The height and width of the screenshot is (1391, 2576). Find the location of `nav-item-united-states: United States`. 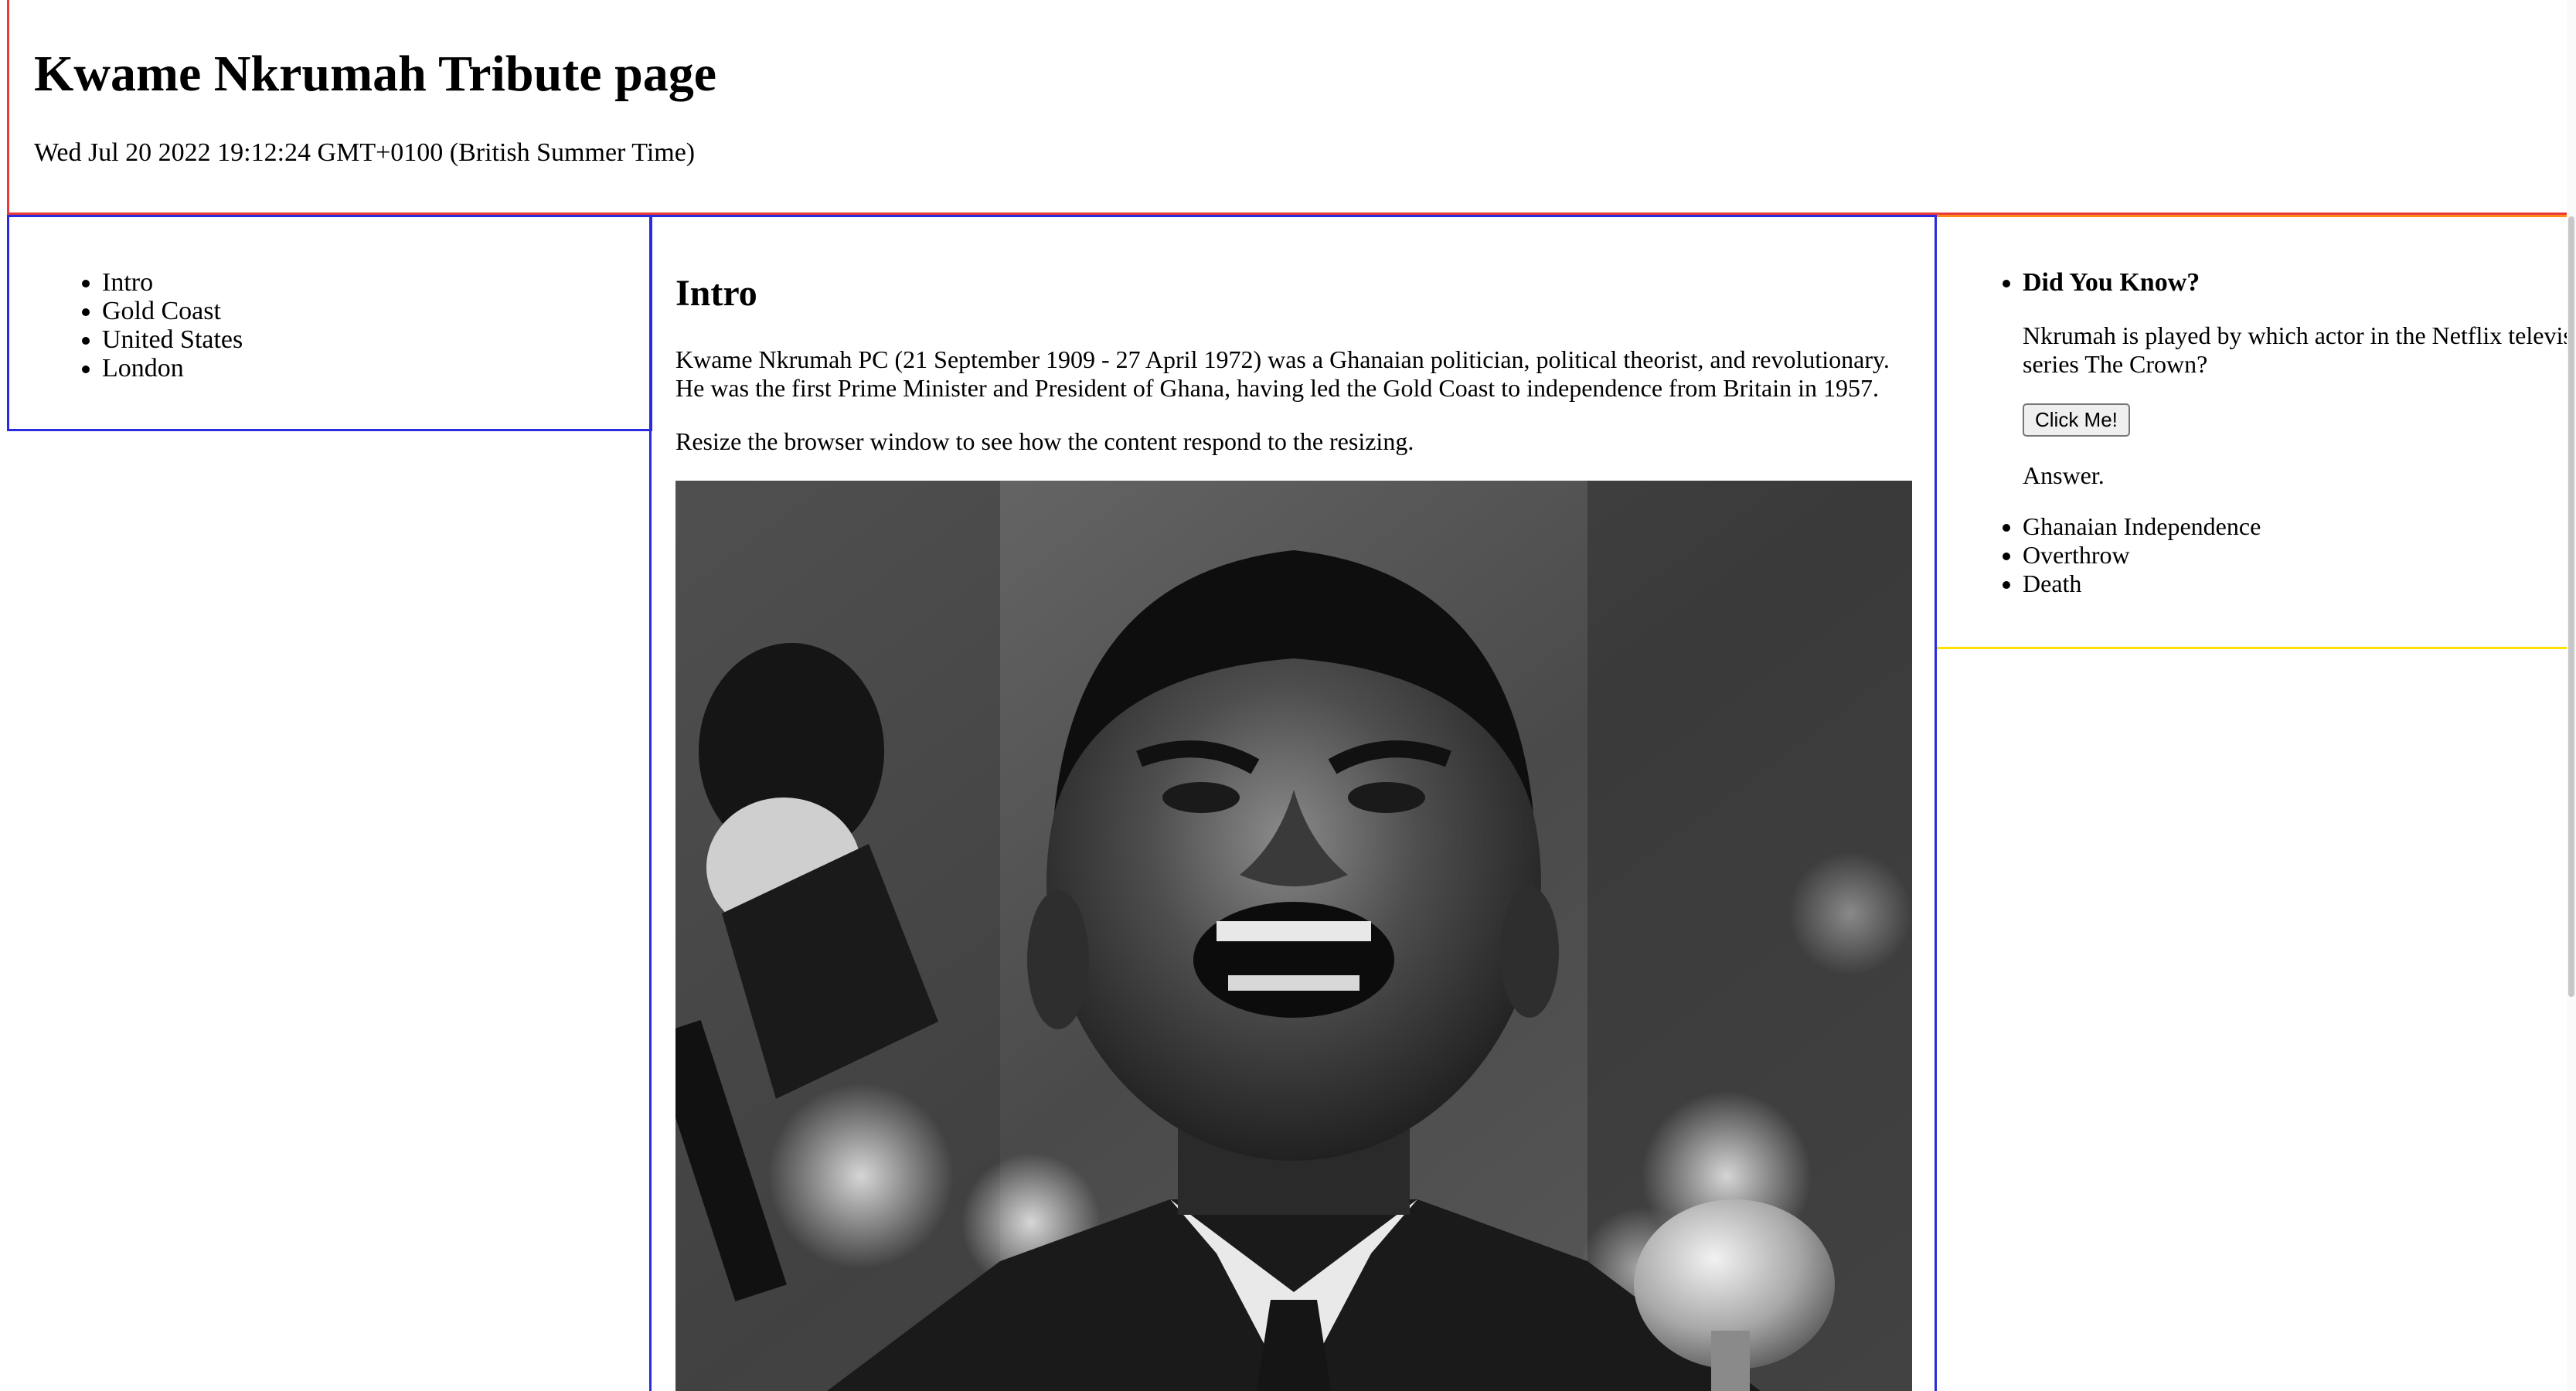

nav-item-united-states: United States is located at coordinates (172, 340).